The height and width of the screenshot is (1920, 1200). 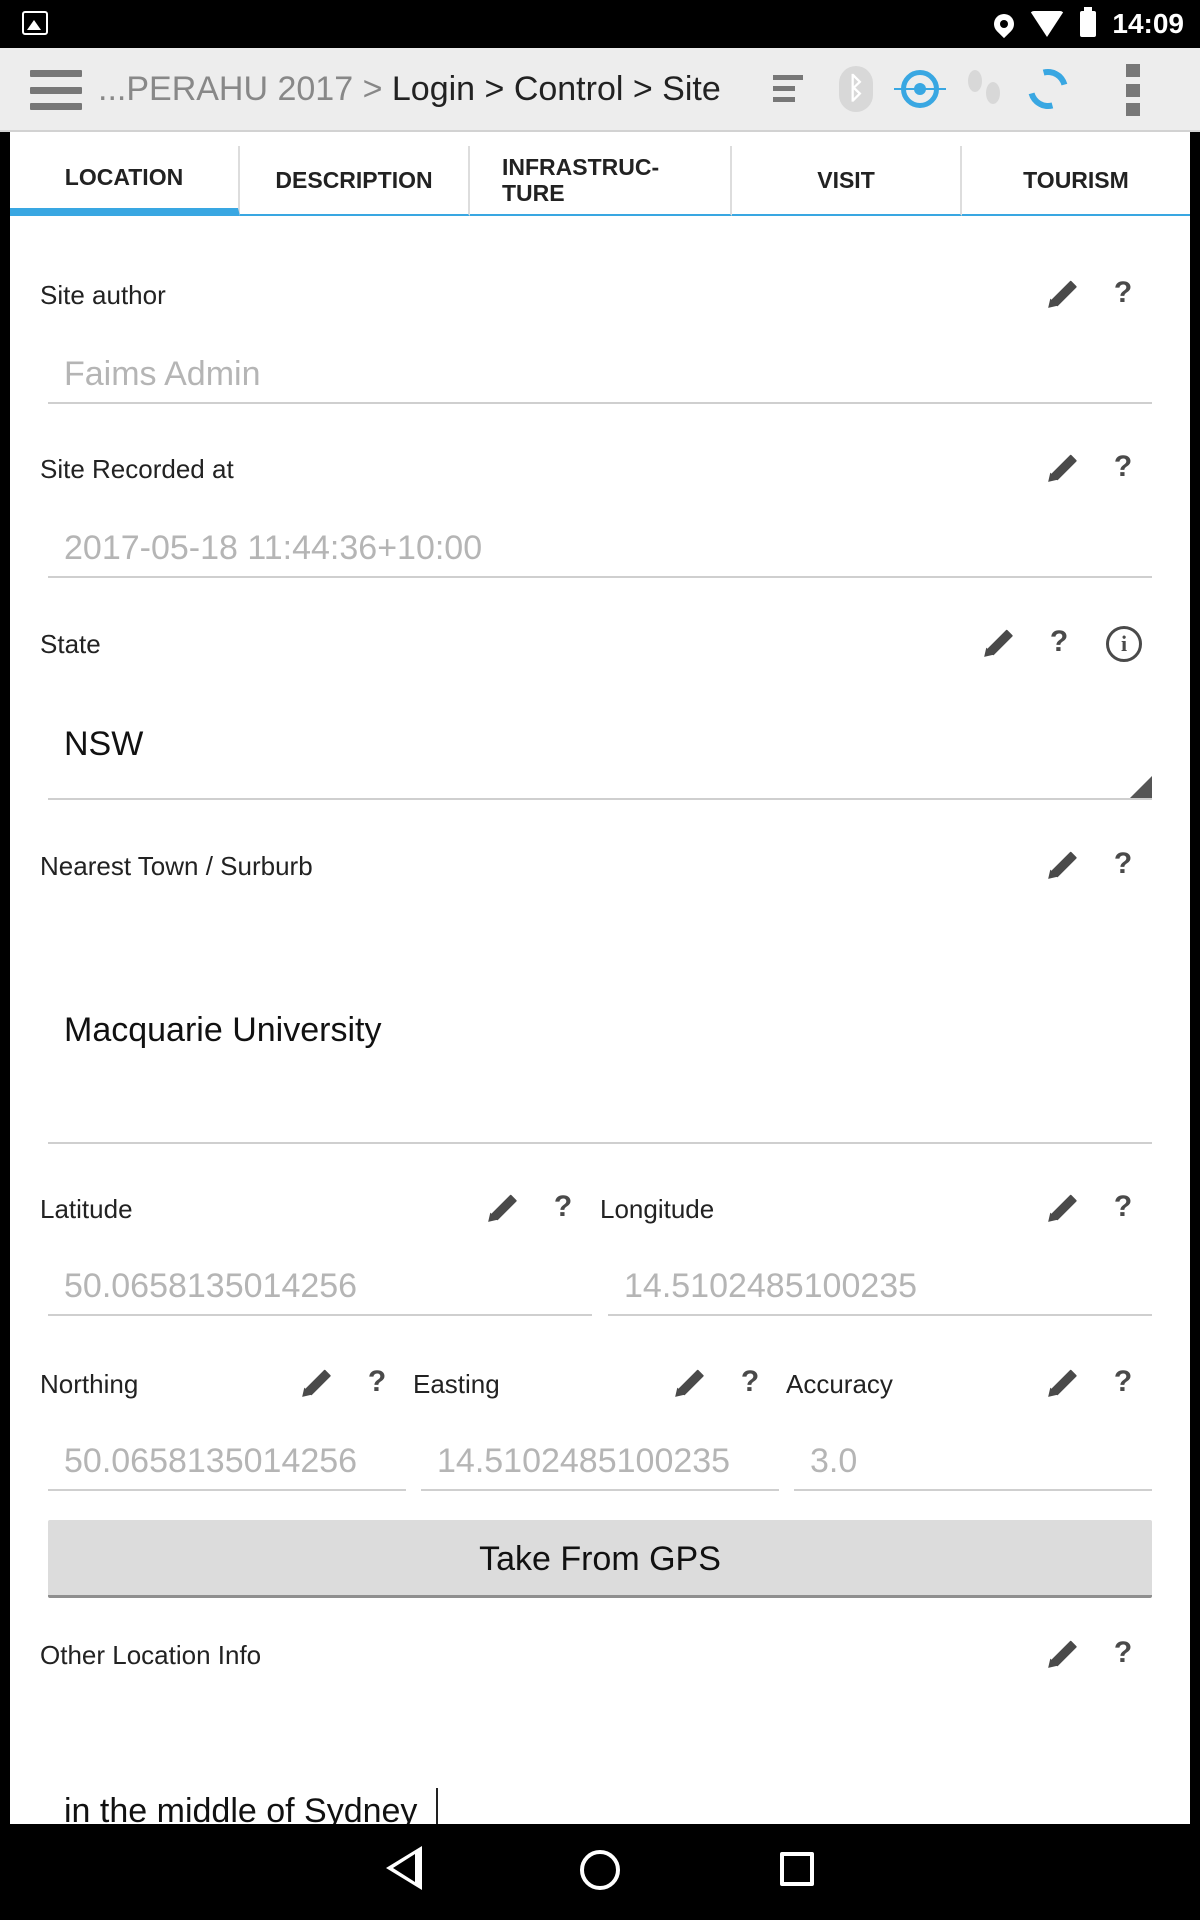 I want to click on site-recorded-at-edit-icon, so click(x=1063, y=467).